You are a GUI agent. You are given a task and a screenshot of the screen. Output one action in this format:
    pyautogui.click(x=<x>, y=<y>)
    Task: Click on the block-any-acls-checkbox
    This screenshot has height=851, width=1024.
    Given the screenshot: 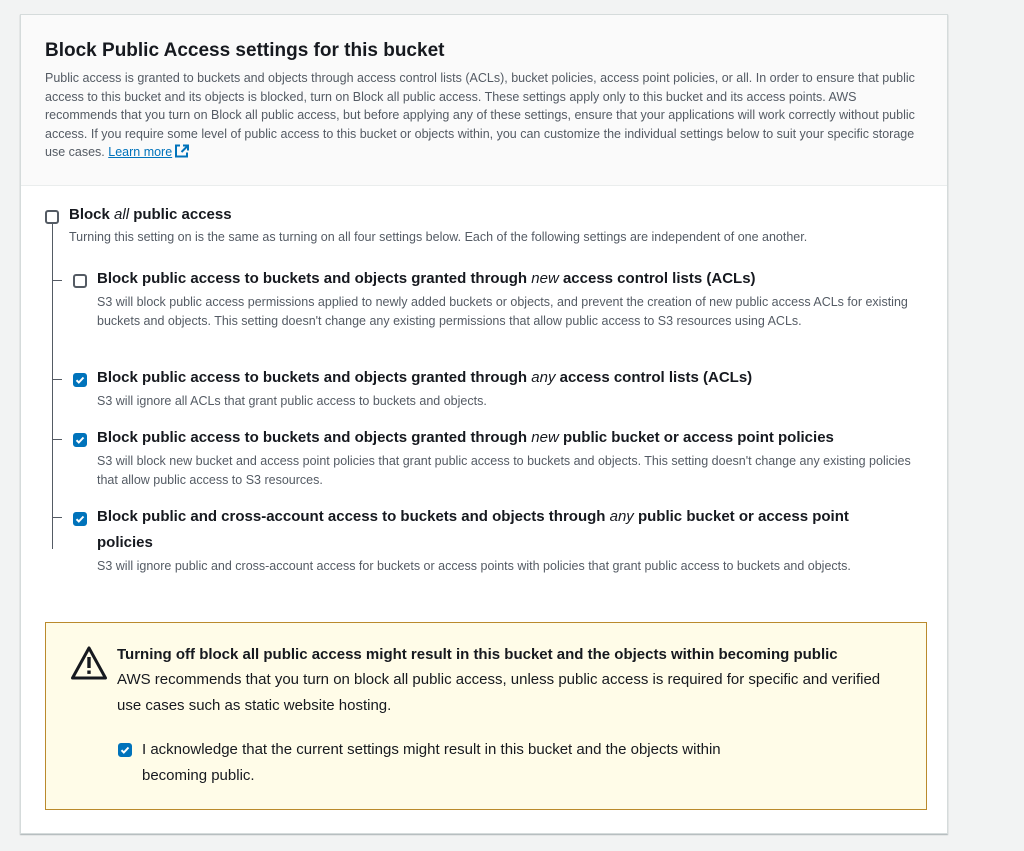 What is the action you would take?
    pyautogui.click(x=80, y=380)
    